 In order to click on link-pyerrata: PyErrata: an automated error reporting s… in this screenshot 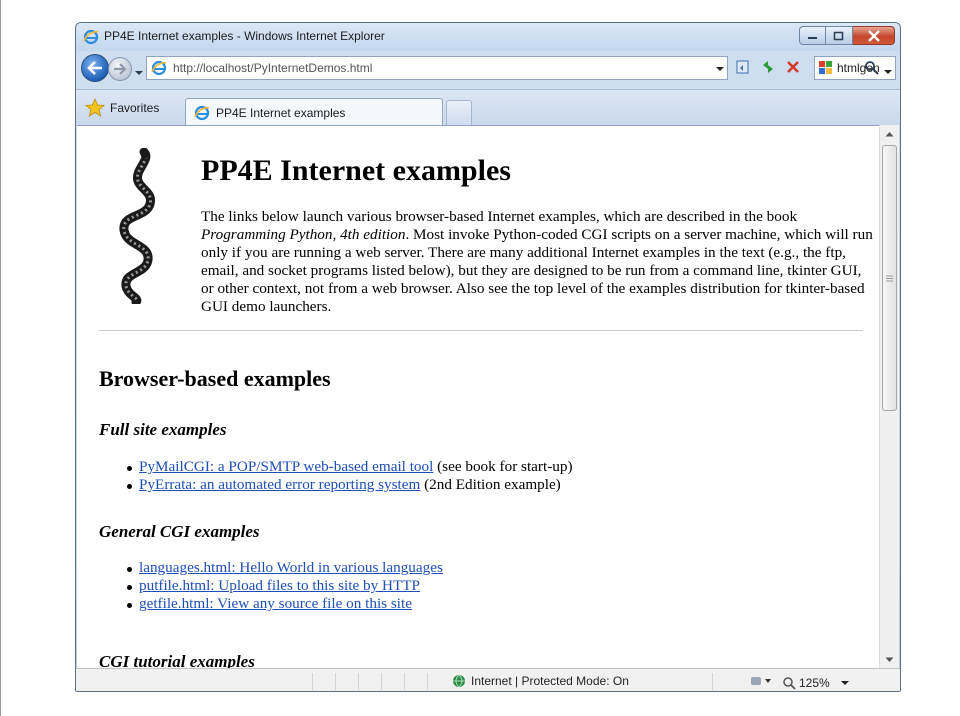, I will do `click(279, 484)`.